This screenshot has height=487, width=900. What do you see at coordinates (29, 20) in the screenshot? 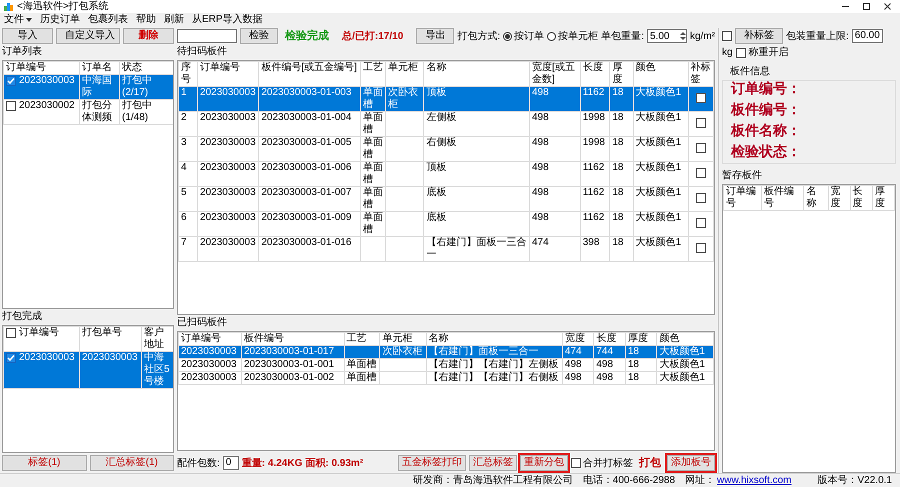
I see `caret-icon` at bounding box center [29, 20].